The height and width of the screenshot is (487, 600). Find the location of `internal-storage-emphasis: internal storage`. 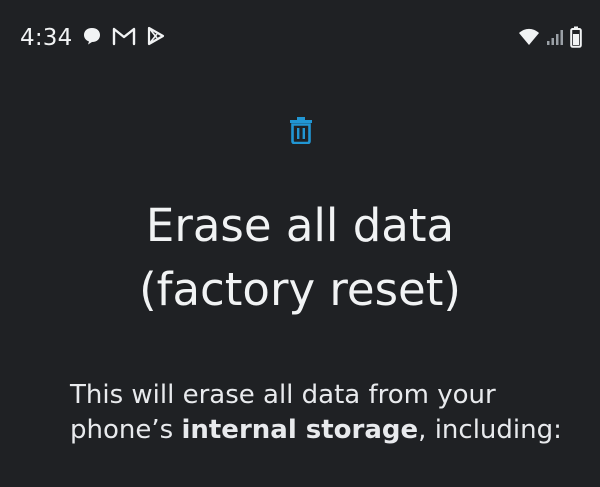

internal-storage-emphasis: internal storage is located at coordinates (300, 430).